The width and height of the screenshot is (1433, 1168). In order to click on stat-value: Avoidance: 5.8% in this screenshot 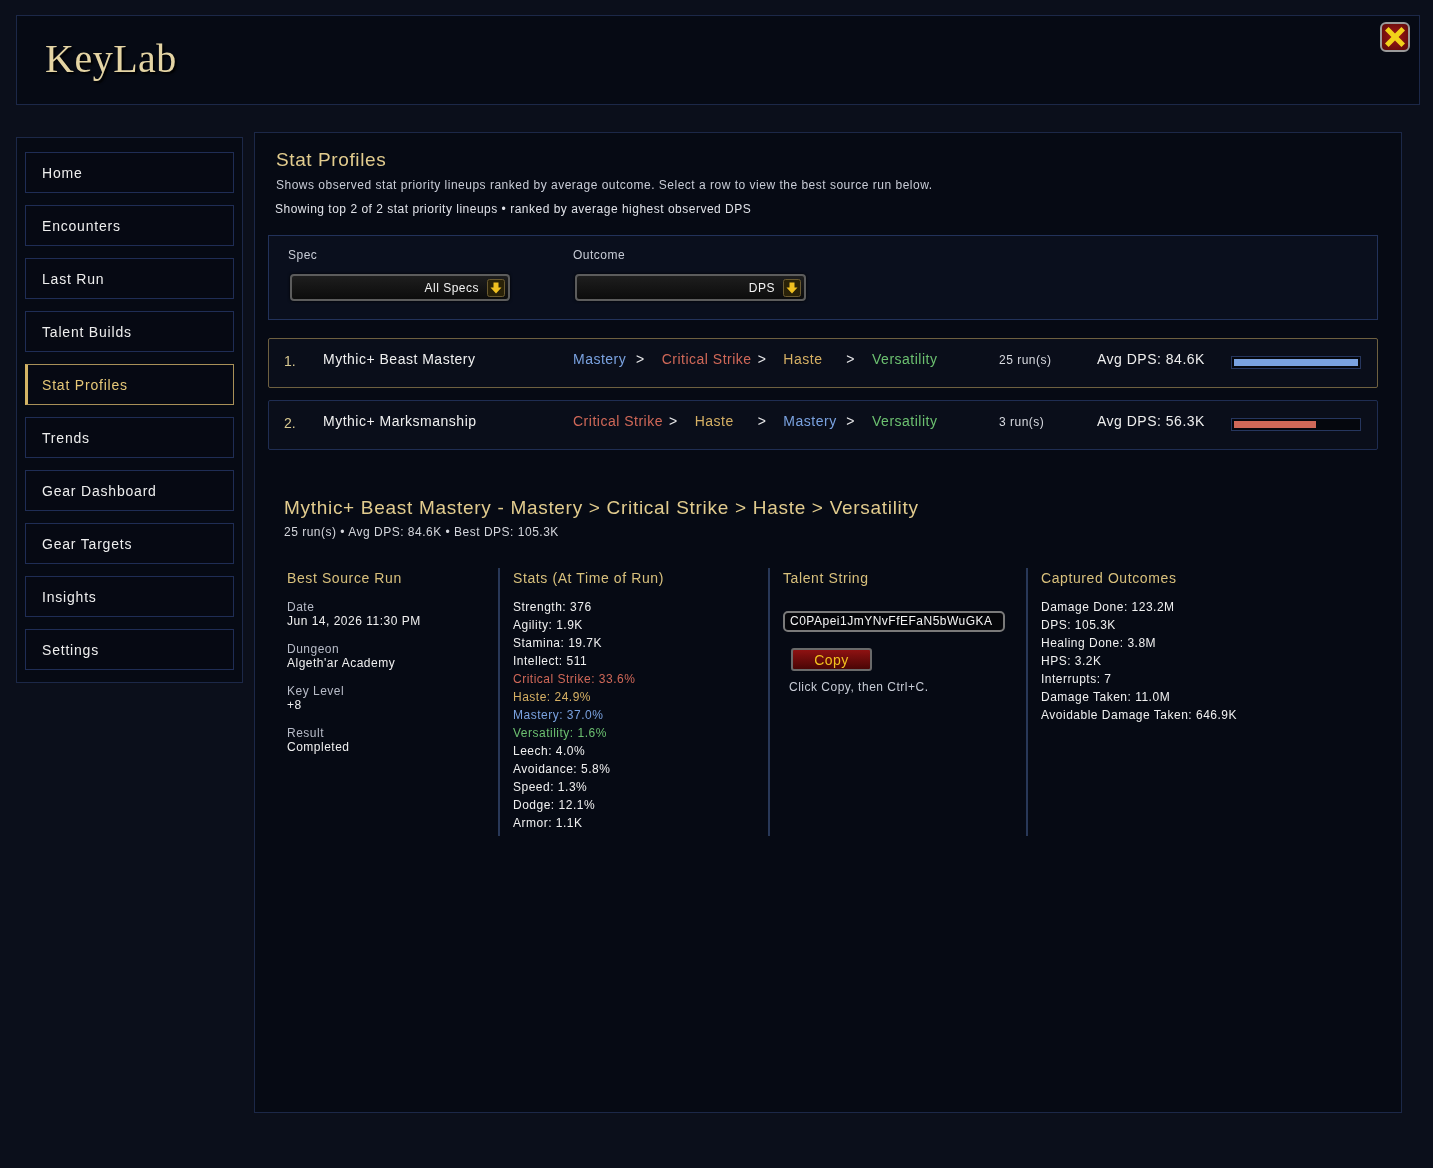, I will do `click(562, 769)`.